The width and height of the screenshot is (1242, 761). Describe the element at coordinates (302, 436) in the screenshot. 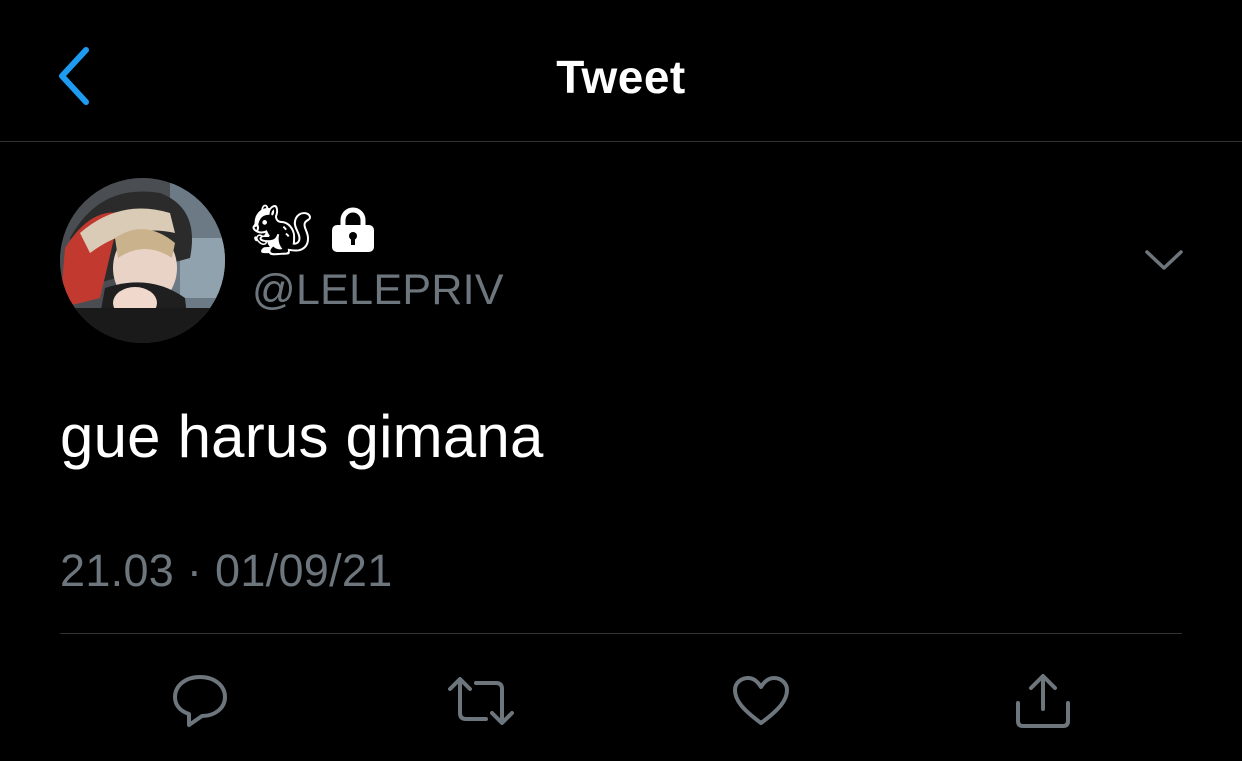

I see `tweet-text: gue harus gimana` at that location.